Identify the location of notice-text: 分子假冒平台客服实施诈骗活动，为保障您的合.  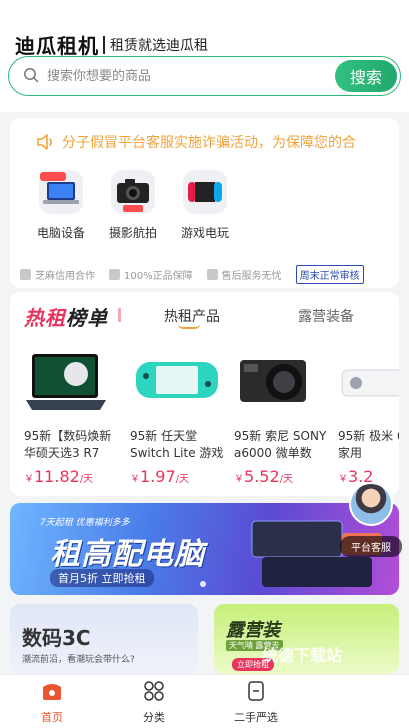
(209, 143).